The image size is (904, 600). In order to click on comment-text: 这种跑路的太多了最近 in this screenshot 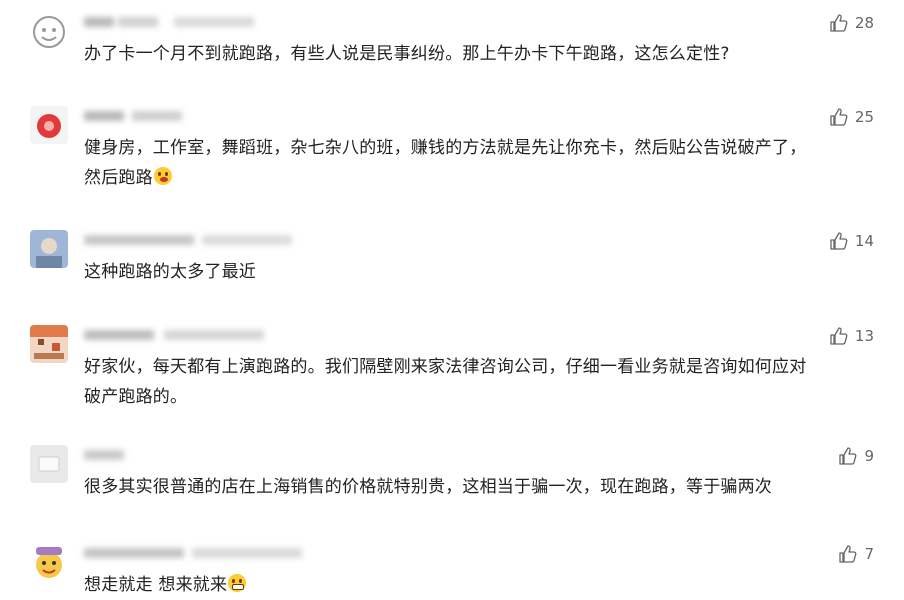, I will do `click(170, 272)`.